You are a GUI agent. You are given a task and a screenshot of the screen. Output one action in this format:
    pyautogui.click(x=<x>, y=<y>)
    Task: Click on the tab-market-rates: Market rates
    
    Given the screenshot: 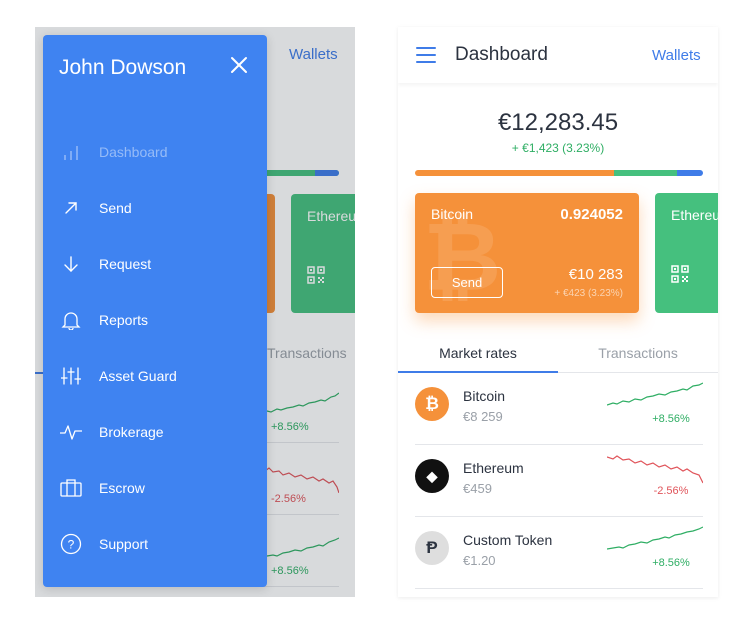 What is the action you would take?
    pyautogui.click(x=478, y=353)
    